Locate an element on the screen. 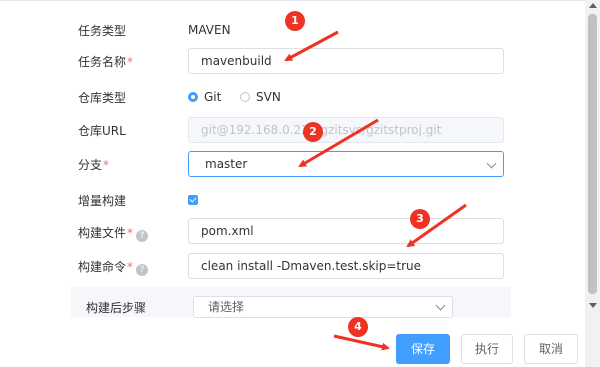 Image resolution: width=600 pixels, height=367 pixels. annotation-badge-4: 4 is located at coordinates (358, 327).